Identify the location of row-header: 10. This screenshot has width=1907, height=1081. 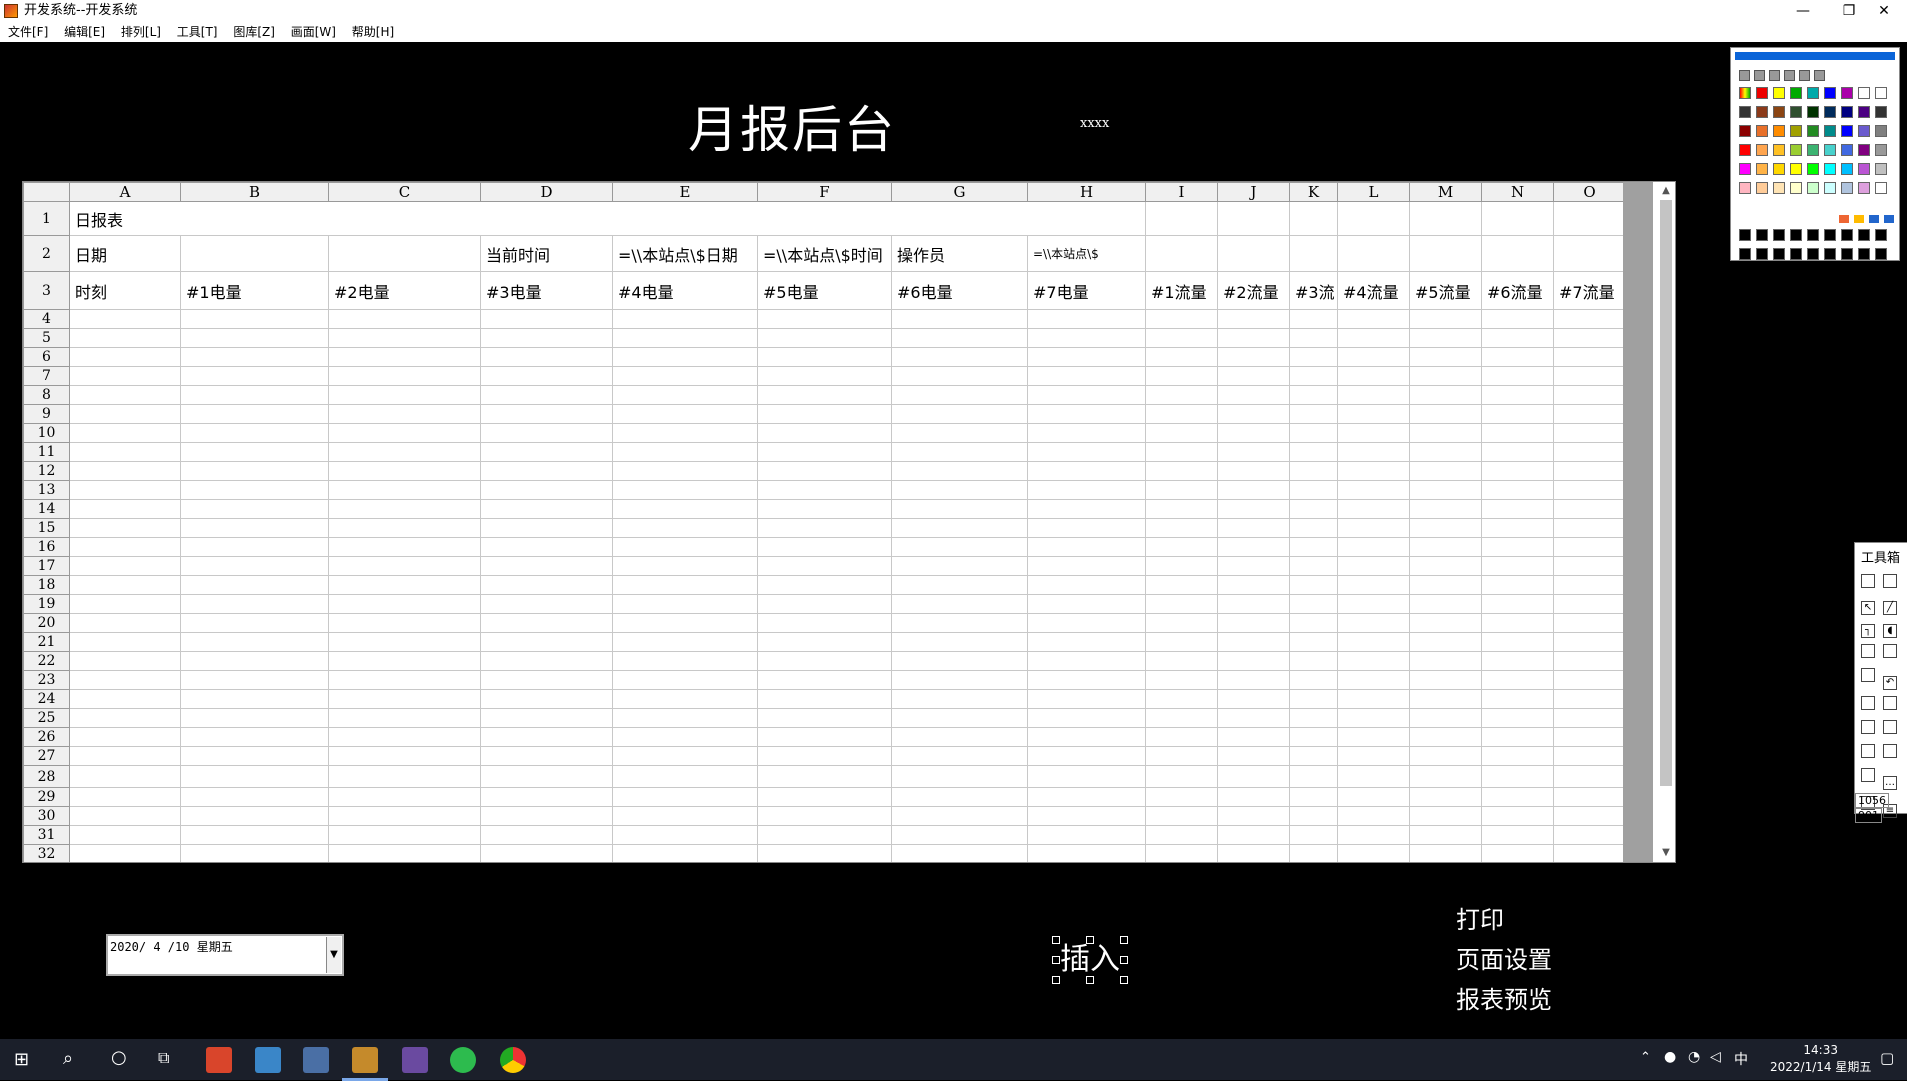
(46, 433).